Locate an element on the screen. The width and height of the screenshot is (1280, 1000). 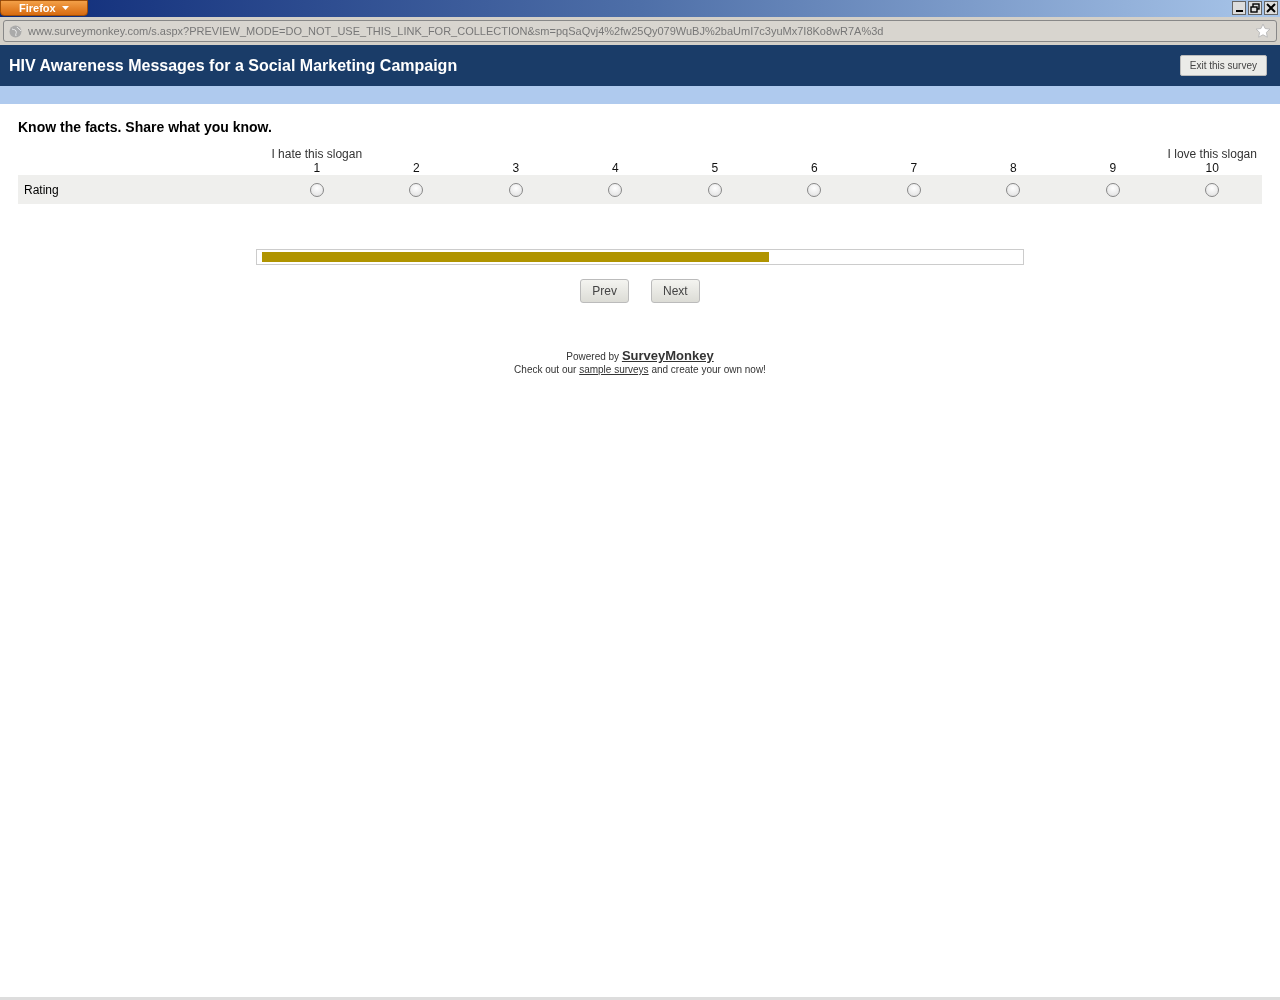
scale-label: I hate this slogan is located at coordinates (317, 154).